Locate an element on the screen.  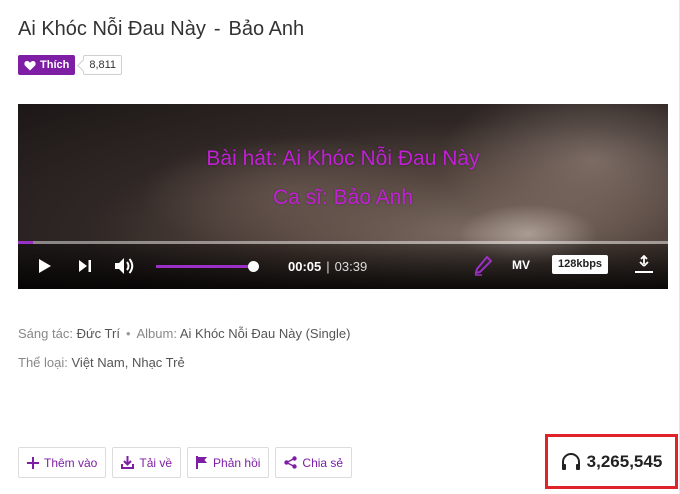
song-meta-genre: Thể loại: Việt Nam, Nhạc Trẻ is located at coordinates (101, 362).